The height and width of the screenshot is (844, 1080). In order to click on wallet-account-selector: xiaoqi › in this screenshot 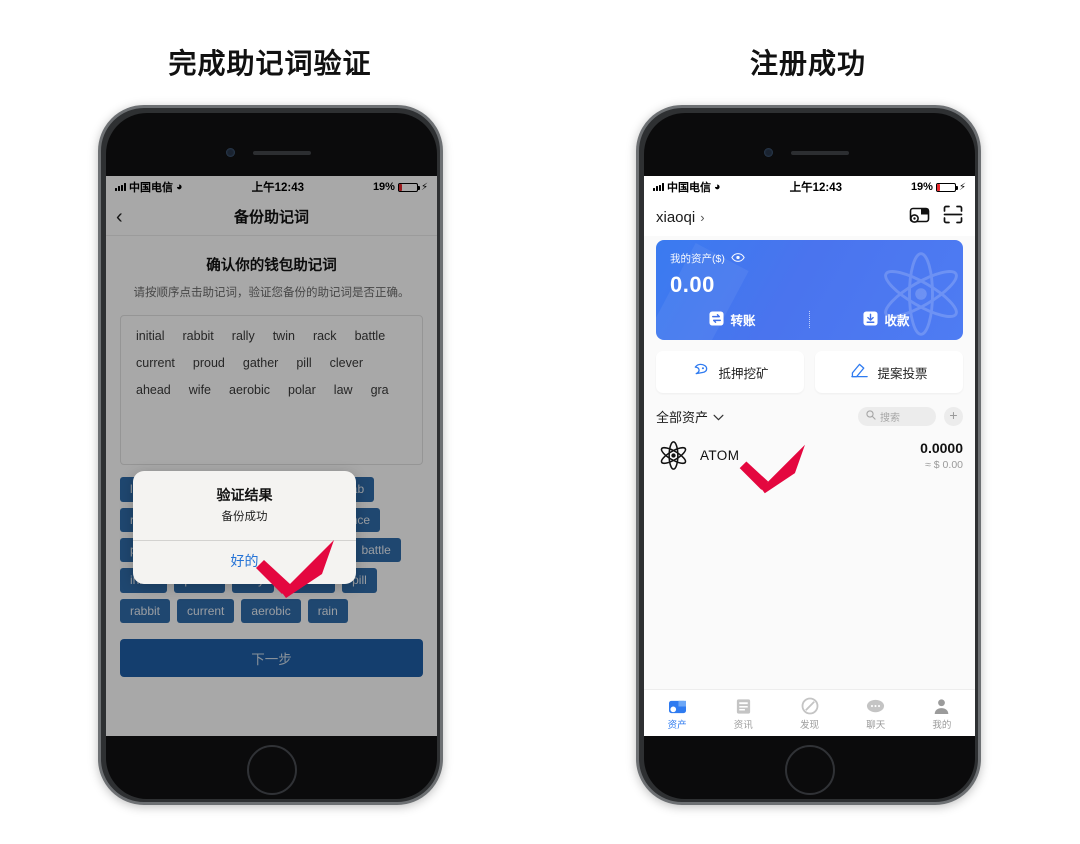, I will do `click(680, 217)`.